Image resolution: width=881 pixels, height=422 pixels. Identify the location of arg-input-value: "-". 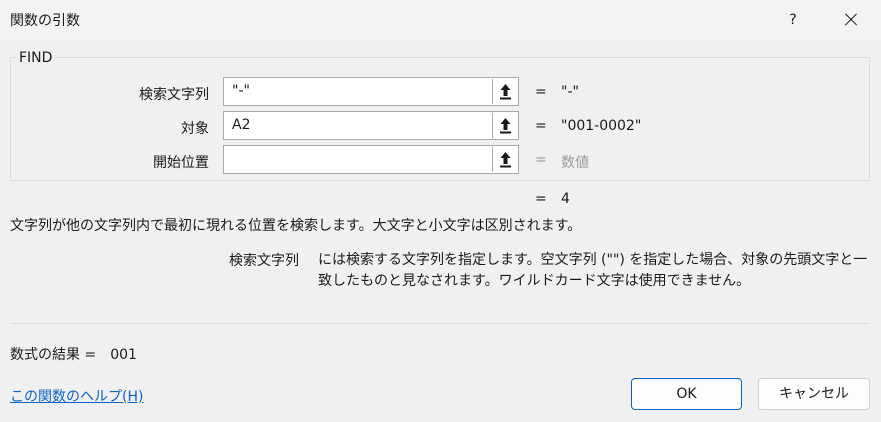
(241, 91).